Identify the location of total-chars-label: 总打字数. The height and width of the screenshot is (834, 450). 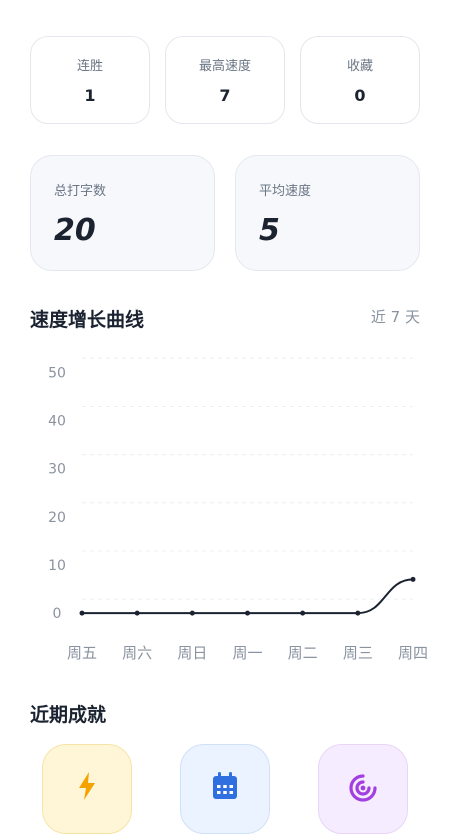
(80, 191).